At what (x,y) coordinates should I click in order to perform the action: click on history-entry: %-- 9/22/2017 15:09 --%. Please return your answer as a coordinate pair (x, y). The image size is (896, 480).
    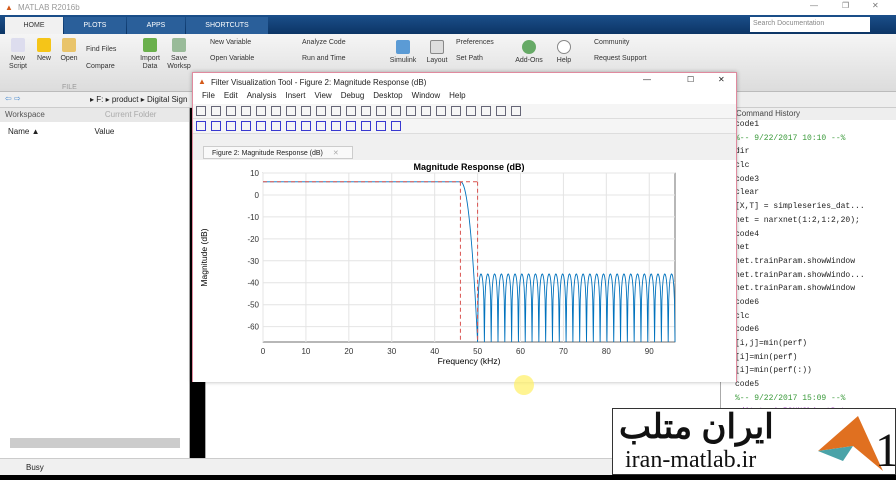
    Looking at the image, I should click on (808, 401).